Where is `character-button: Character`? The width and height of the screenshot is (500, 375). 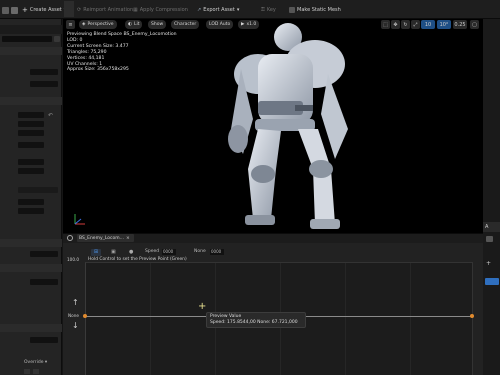
character-button: Character is located at coordinates (185, 24).